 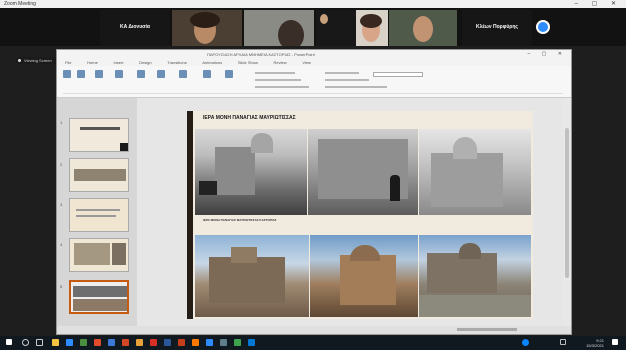 What do you see at coordinates (314, 82) in the screenshot?
I see `ppt-ribbon` at bounding box center [314, 82].